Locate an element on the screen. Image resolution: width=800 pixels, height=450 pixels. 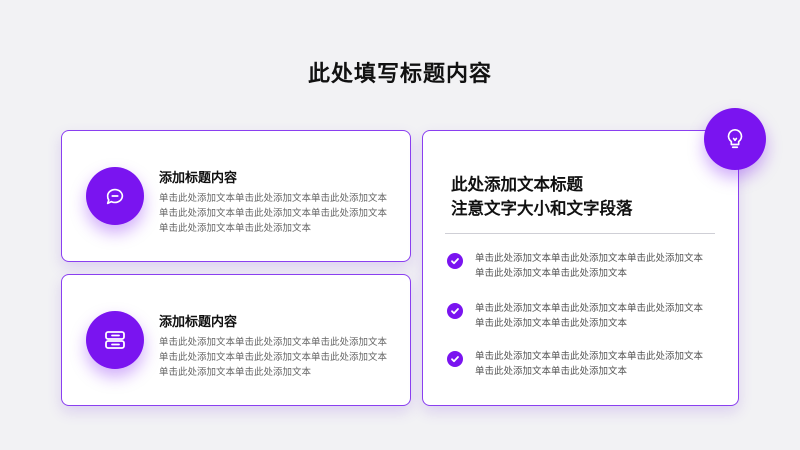
page-title: 此处填写标题内容 is located at coordinates (399, 74).